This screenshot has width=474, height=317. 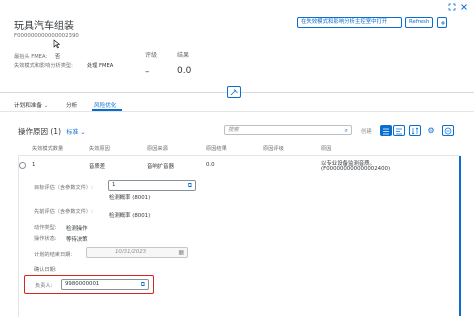 What do you see at coordinates (100, 66) in the screenshot?
I see `analysis-type-value: 处理 FMEA` at bounding box center [100, 66].